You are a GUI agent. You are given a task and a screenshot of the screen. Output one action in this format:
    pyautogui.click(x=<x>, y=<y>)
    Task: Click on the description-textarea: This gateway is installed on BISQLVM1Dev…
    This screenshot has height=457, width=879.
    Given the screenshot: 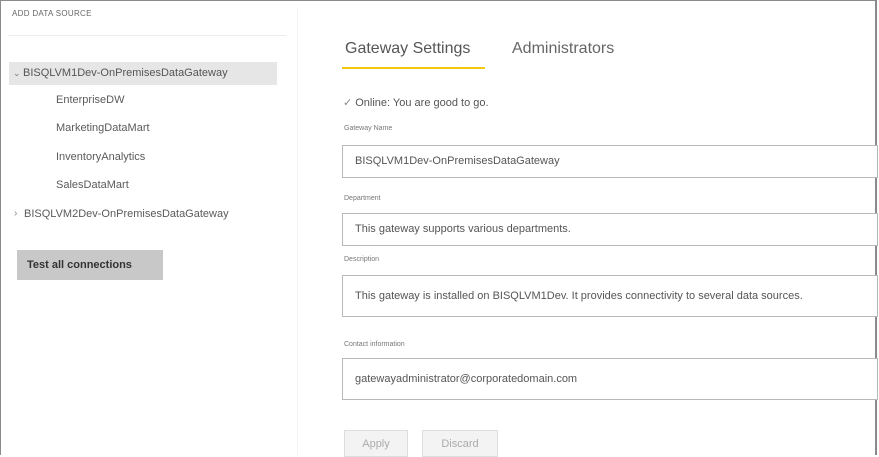 What is the action you would take?
    pyautogui.click(x=610, y=296)
    